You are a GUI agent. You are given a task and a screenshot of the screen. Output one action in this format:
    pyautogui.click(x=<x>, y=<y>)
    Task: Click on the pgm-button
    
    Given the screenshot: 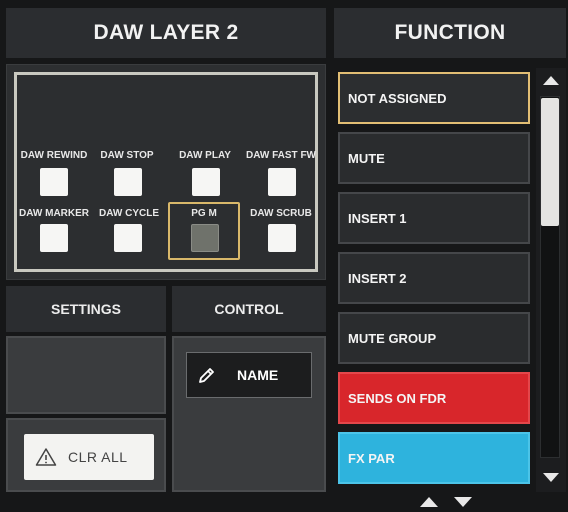 What is the action you would take?
    pyautogui.click(x=205, y=238)
    